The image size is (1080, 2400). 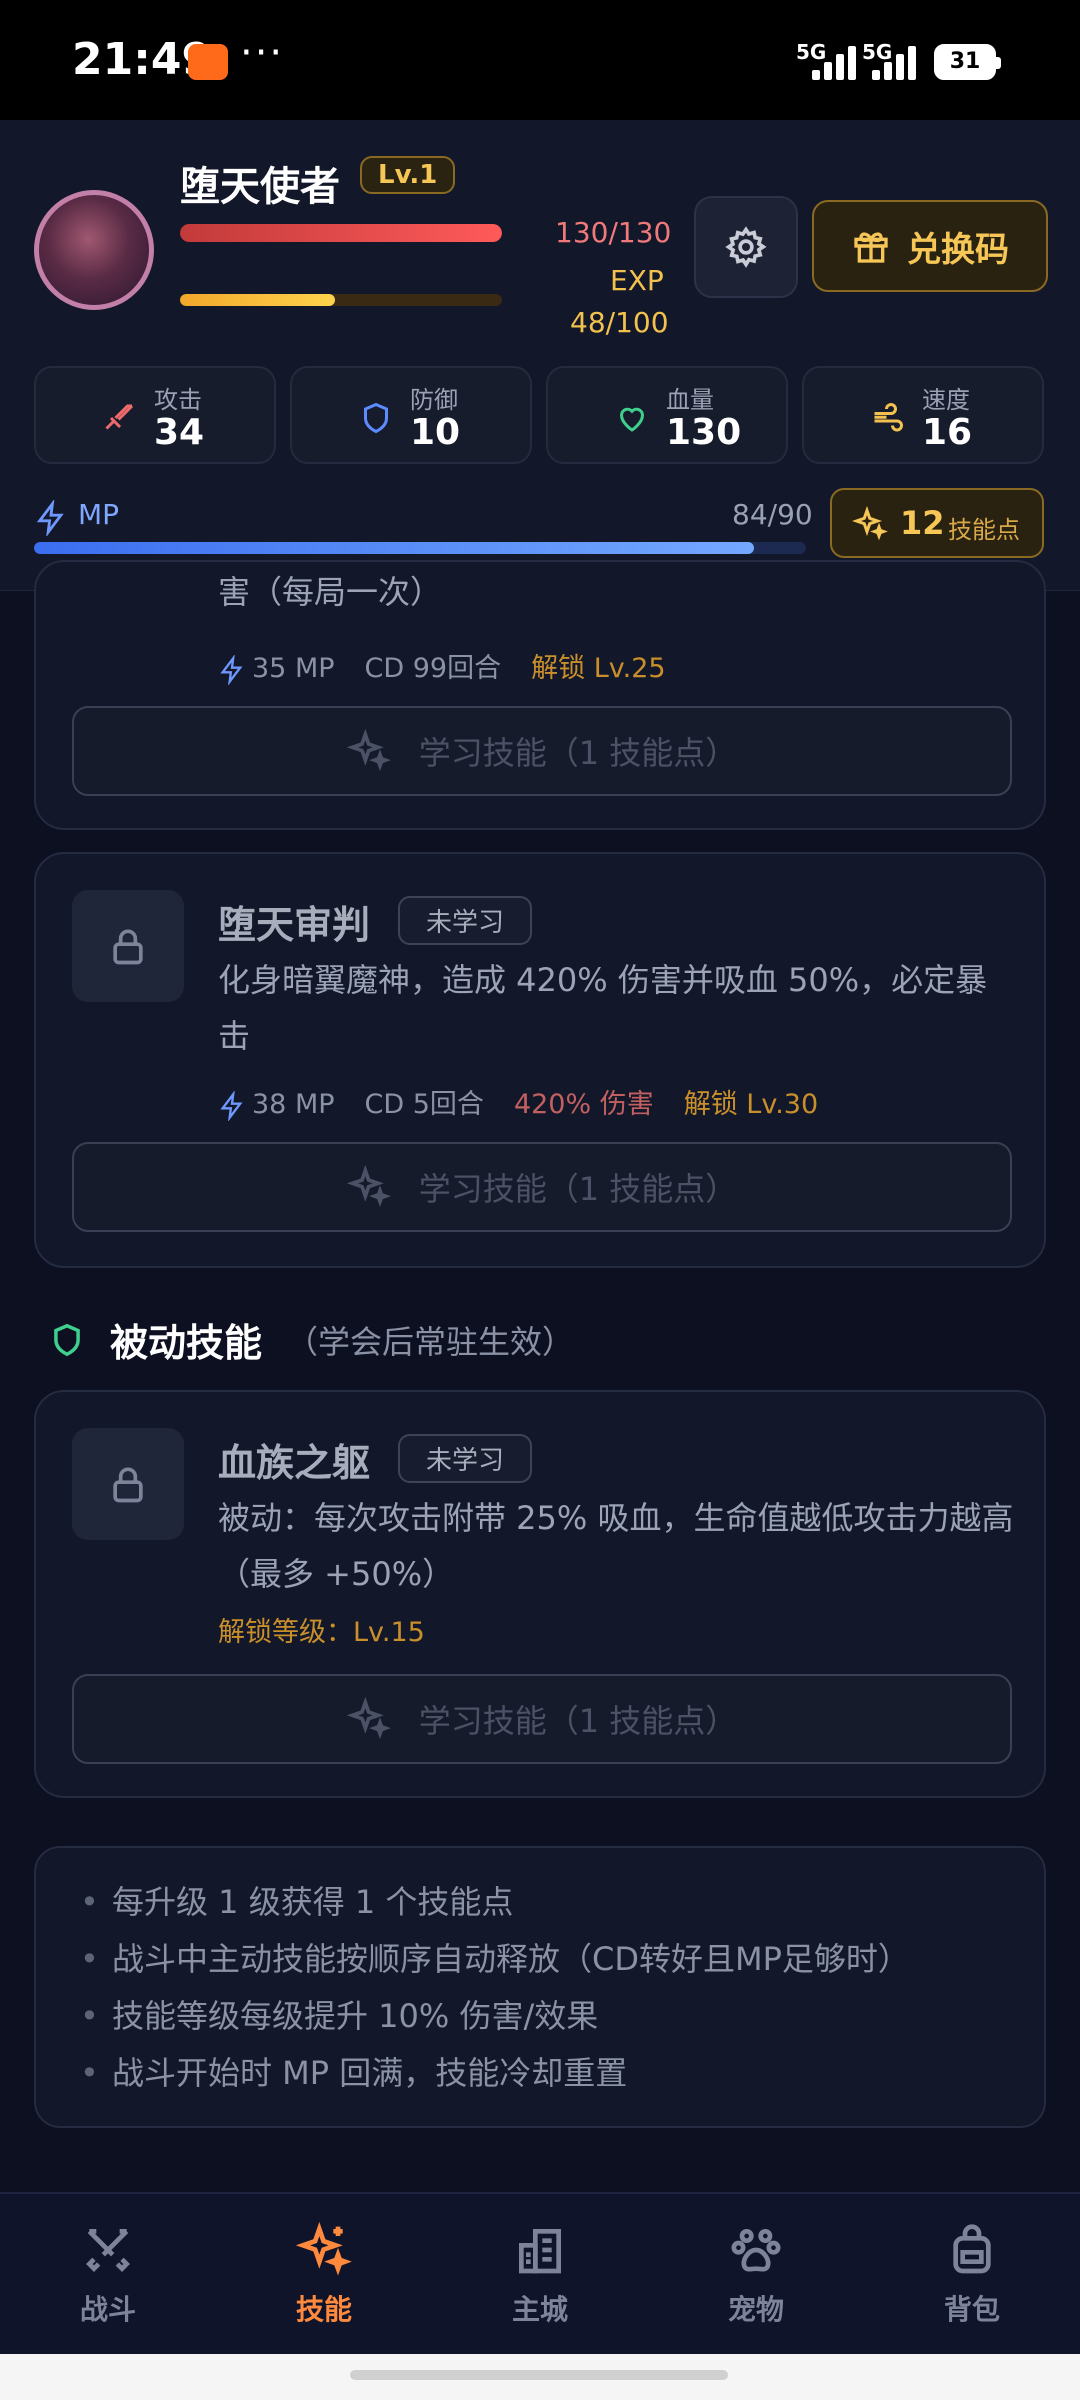 I want to click on exp-bar-fill, so click(x=257, y=300).